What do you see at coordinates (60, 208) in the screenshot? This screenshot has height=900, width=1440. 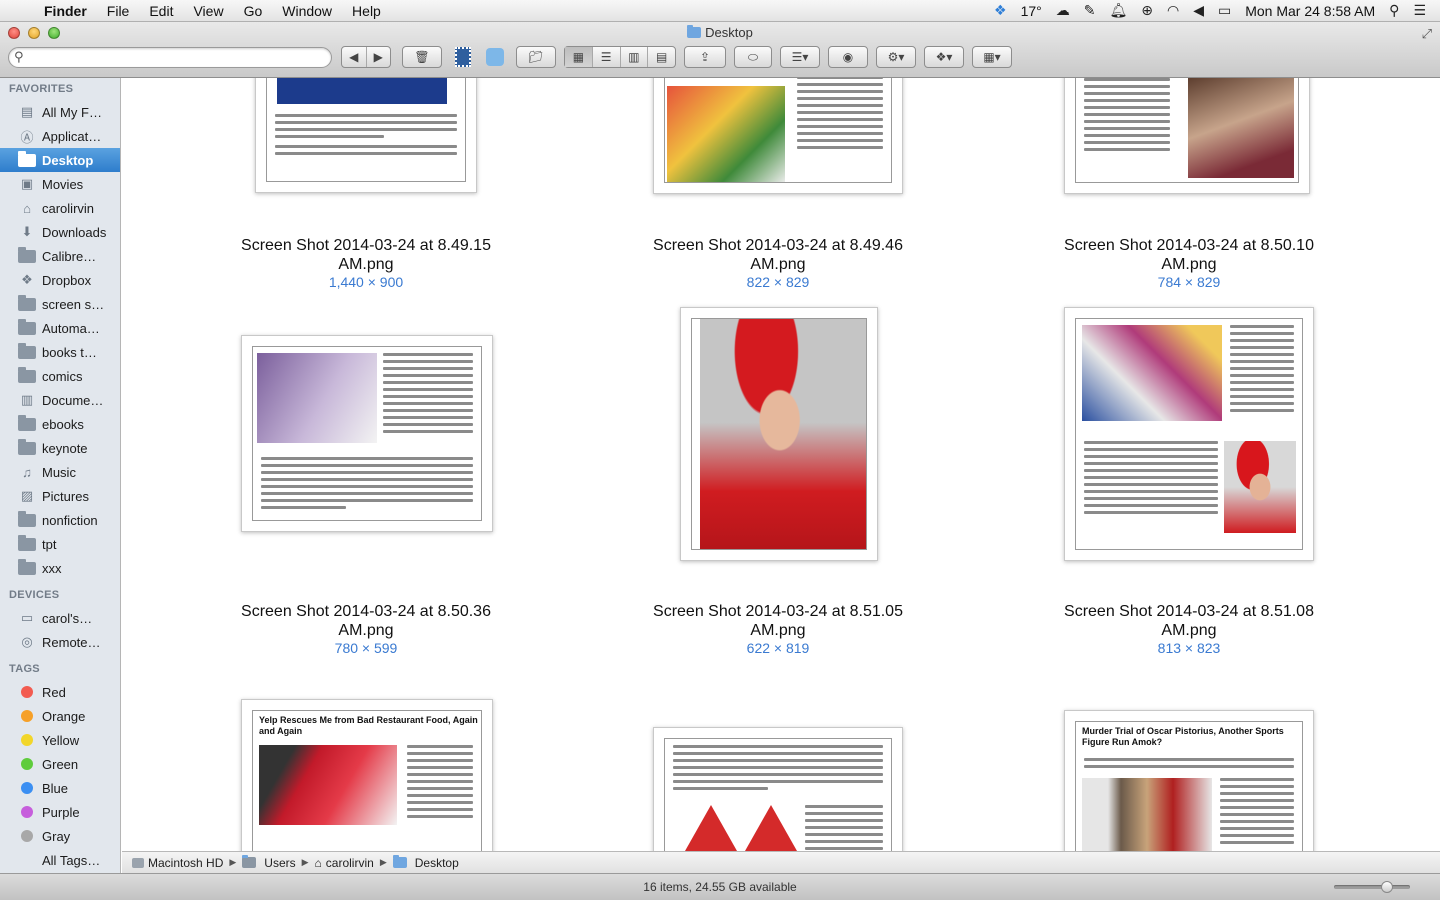 I see `sidebar-item: ⌂ carolirvin` at bounding box center [60, 208].